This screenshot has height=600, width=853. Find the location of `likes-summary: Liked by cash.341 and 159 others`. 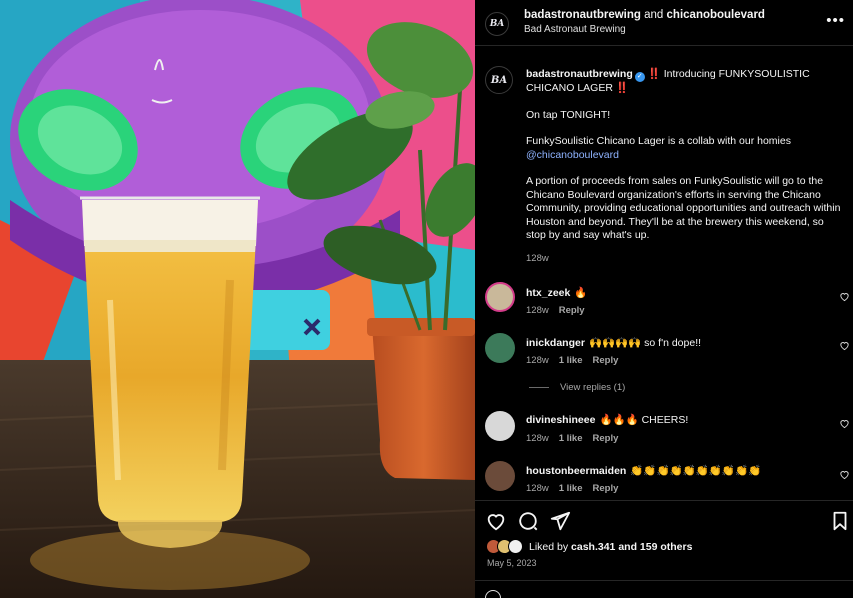

likes-summary: Liked by cash.341 and 159 others is located at coordinates (666, 547).